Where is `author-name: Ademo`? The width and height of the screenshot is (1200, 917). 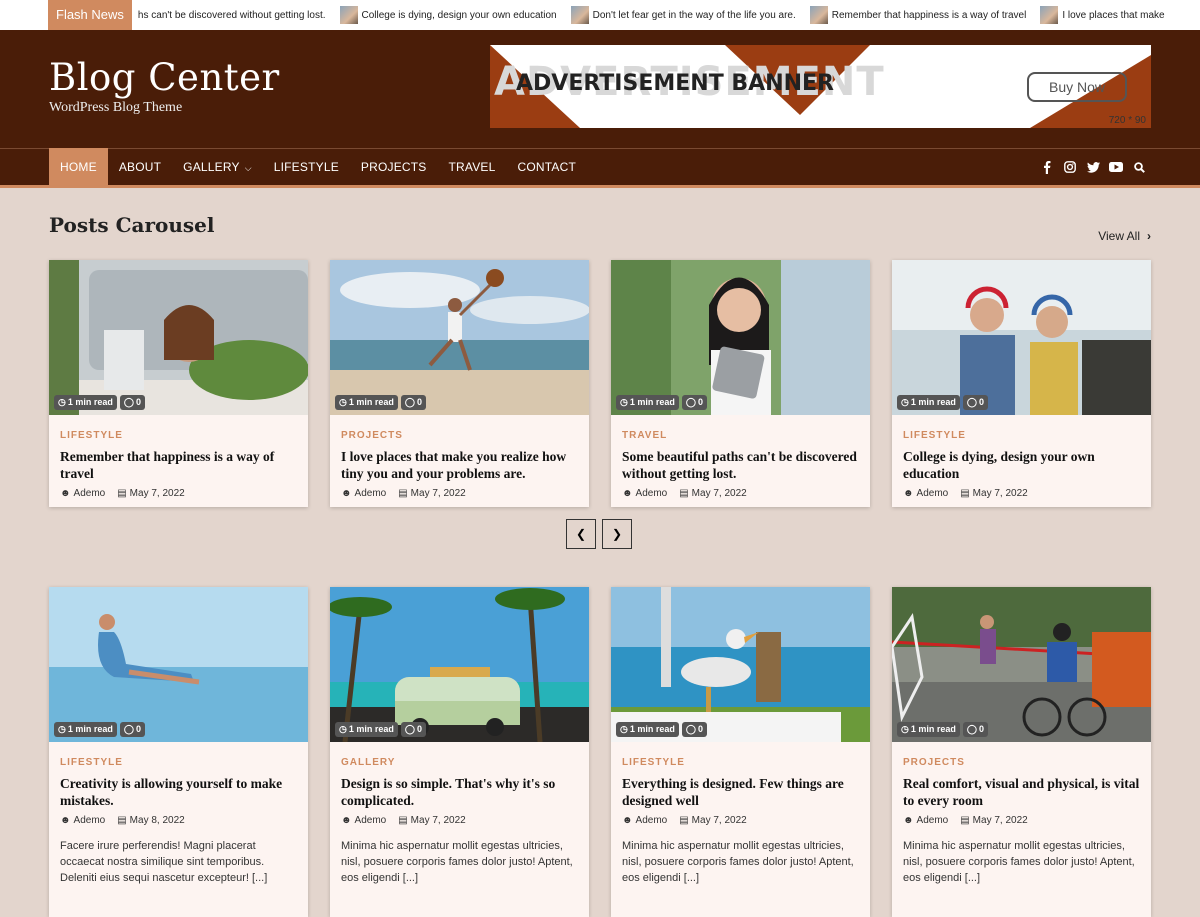
author-name: Ademo is located at coordinates (89, 493).